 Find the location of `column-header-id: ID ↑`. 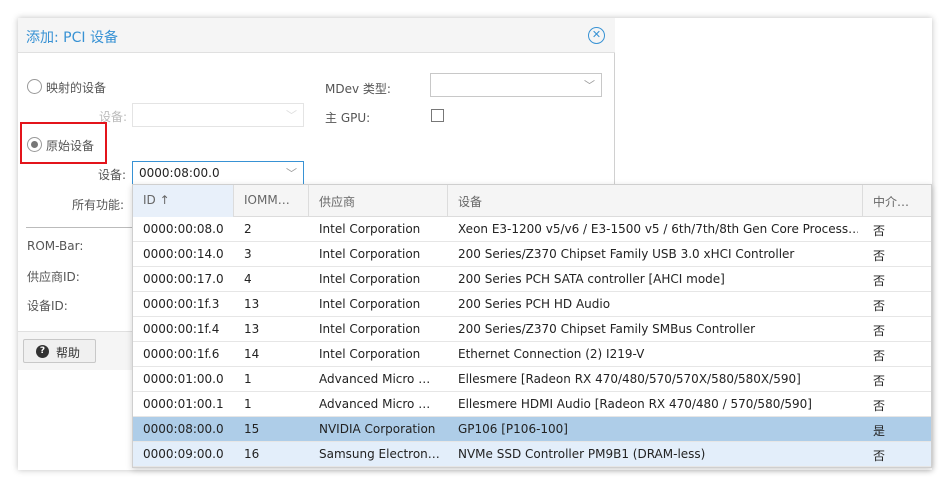

column-header-id: ID ↑ is located at coordinates (183, 201).